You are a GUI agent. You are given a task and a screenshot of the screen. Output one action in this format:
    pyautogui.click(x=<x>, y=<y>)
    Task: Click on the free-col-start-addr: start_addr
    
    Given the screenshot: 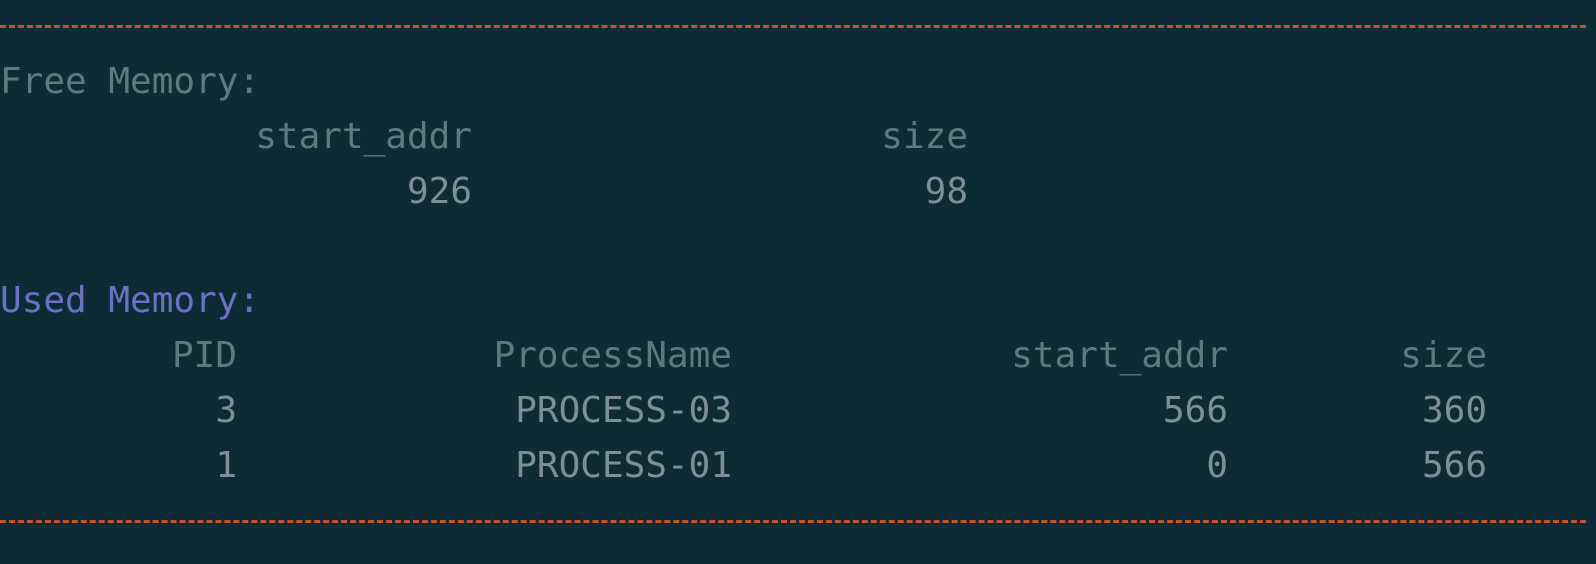 What is the action you would take?
    pyautogui.click(x=363, y=136)
    